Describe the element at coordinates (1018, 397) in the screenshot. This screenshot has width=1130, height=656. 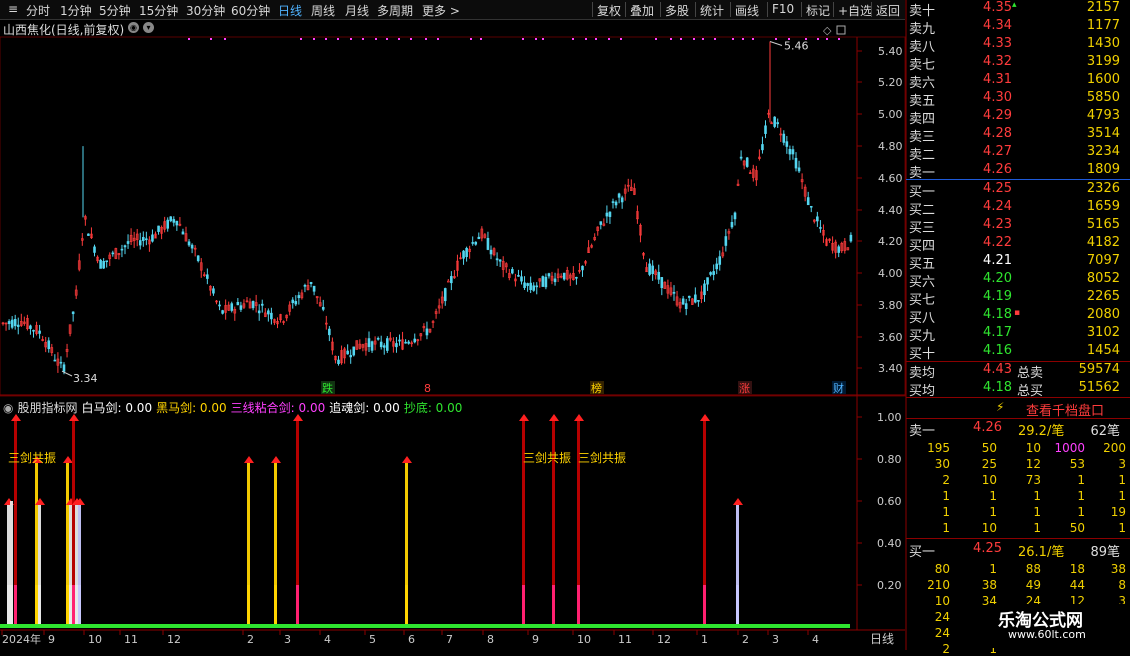
I see `deep-divider` at that location.